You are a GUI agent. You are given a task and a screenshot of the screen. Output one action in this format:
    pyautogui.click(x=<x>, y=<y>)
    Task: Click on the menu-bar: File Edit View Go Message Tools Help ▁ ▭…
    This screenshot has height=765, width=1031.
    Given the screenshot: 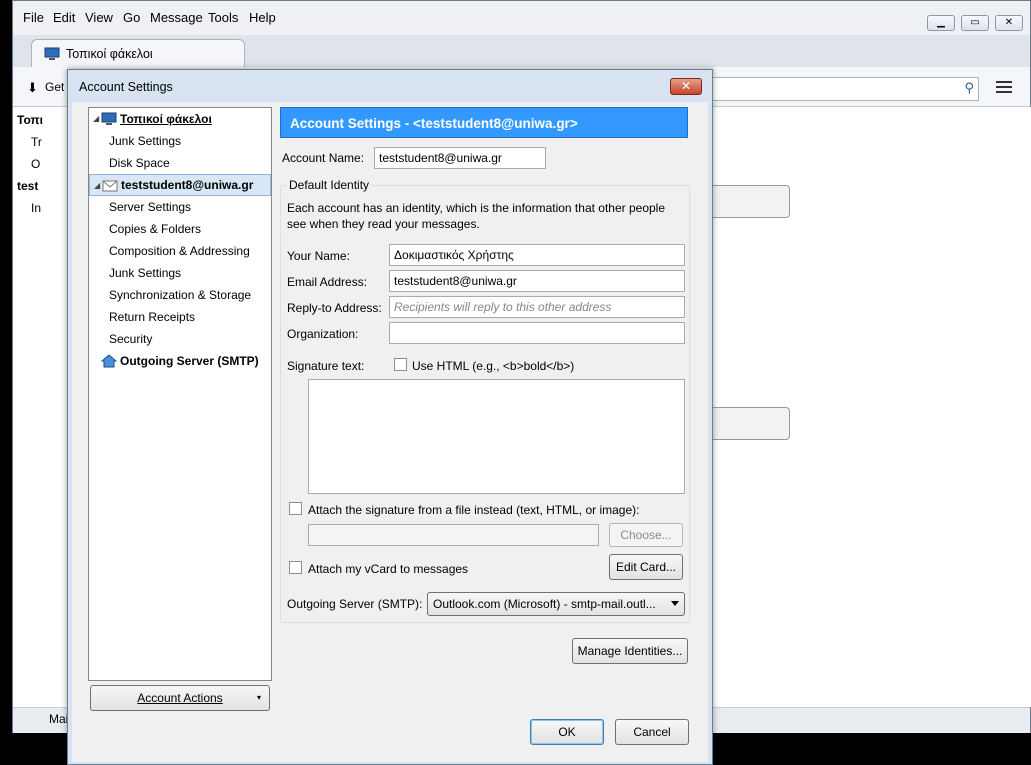 What is the action you would take?
    pyautogui.click(x=521, y=18)
    